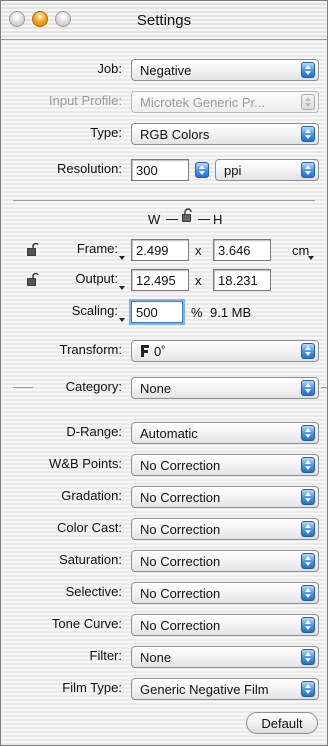 This screenshot has width=328, height=746. Describe the element at coordinates (166, 70) in the screenshot. I see `job-value: Negative` at that location.